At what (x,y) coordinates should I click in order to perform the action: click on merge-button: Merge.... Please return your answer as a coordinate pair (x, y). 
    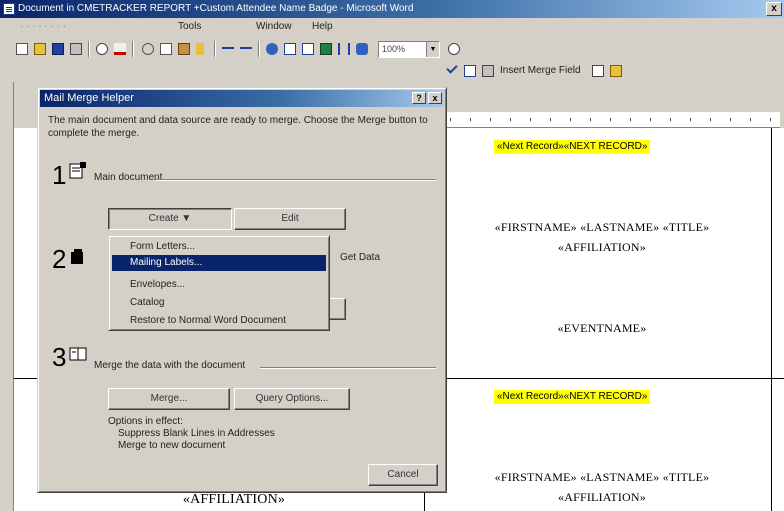
    Looking at the image, I should click on (169, 399).